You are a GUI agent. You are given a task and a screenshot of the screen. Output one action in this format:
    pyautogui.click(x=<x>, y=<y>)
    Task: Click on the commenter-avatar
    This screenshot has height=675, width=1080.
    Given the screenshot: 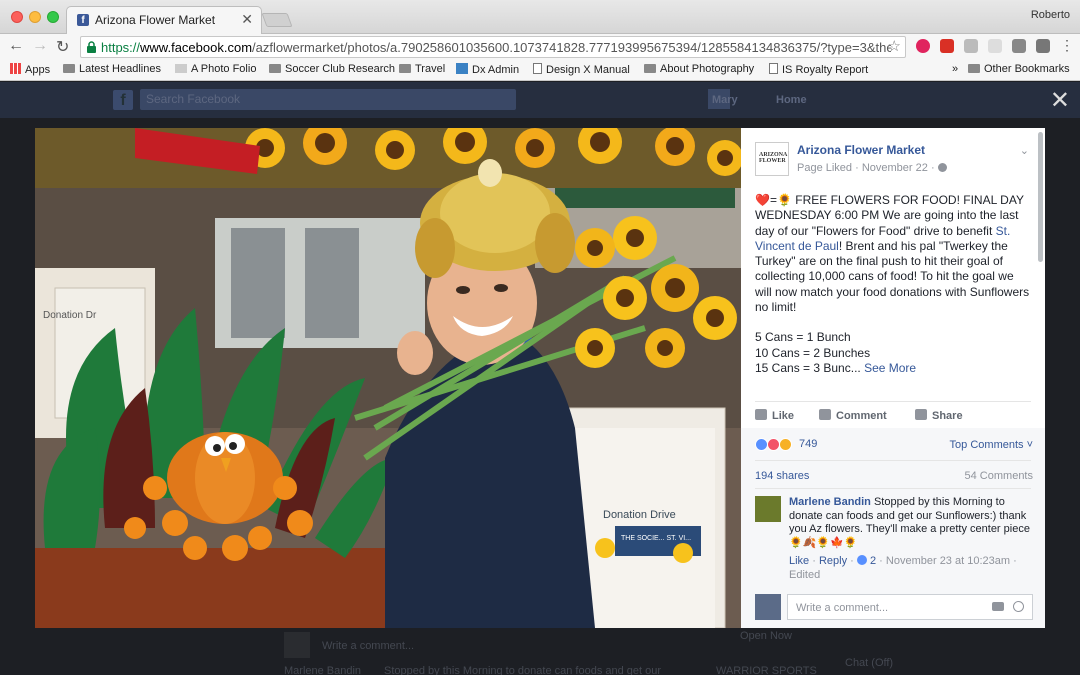 What is the action you would take?
    pyautogui.click(x=768, y=509)
    